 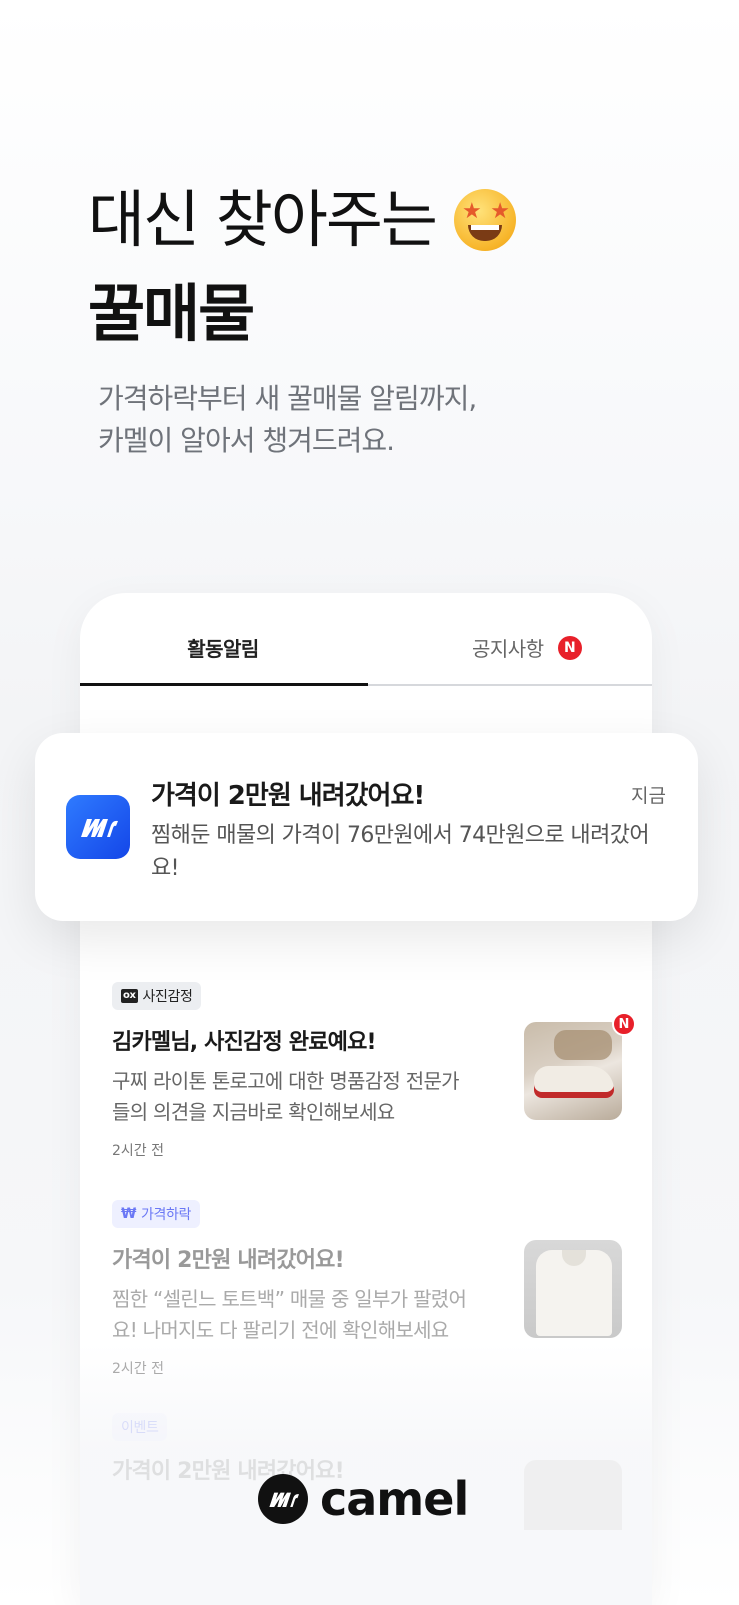 I want to click on category-tag: ox 사진감정, so click(x=157, y=996).